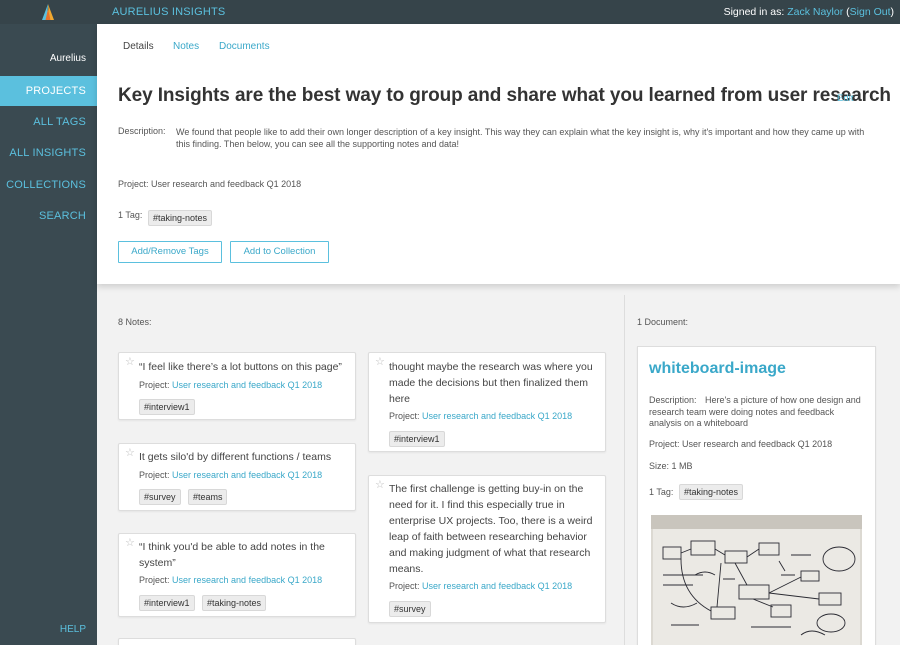  I want to click on tab-notes: Notes, so click(186, 50).